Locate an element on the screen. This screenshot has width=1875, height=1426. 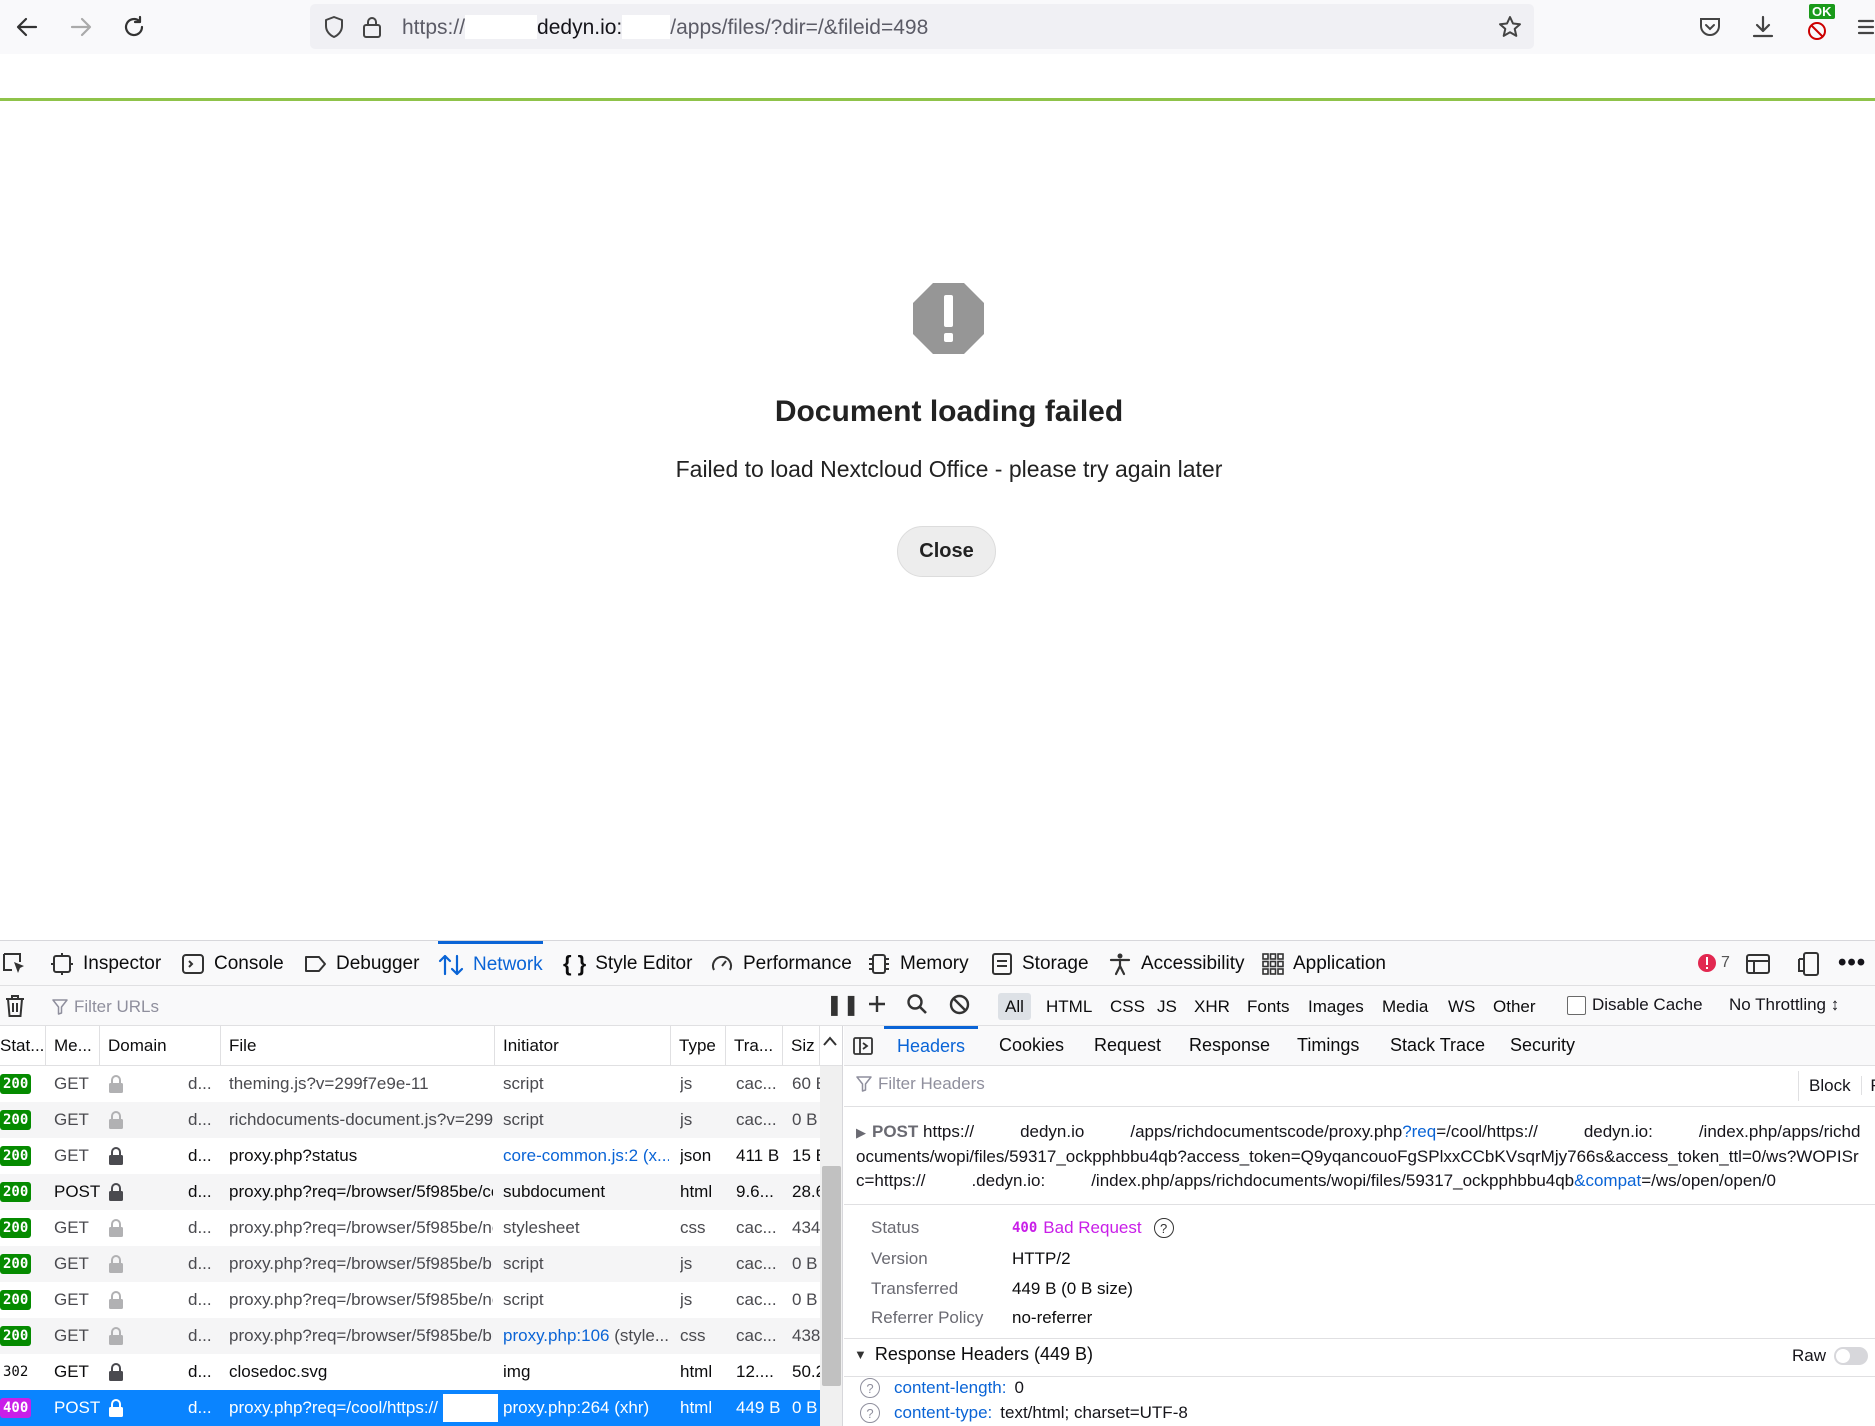
tab-cookies: Cookies is located at coordinates (1031, 1046).